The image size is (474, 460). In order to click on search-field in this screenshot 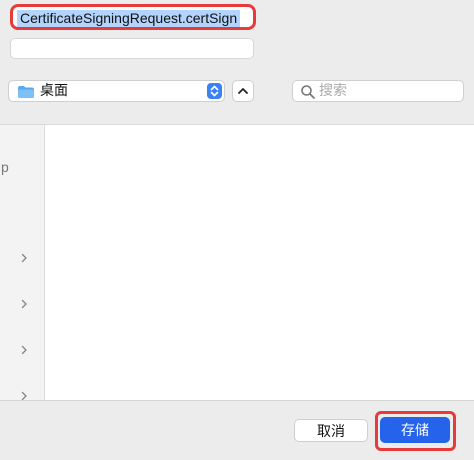, I will do `click(378, 91)`.